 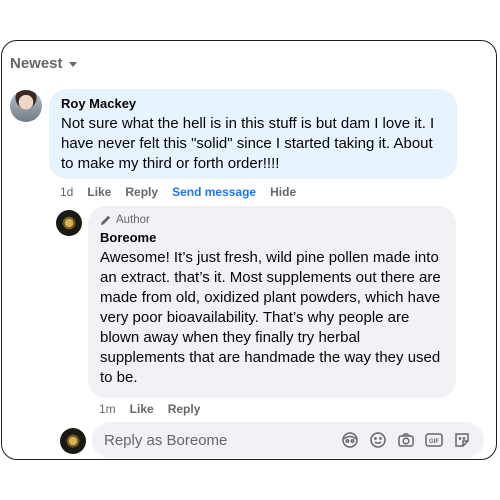 What do you see at coordinates (133, 220) in the screenshot?
I see `author-badge-label: Author` at bounding box center [133, 220].